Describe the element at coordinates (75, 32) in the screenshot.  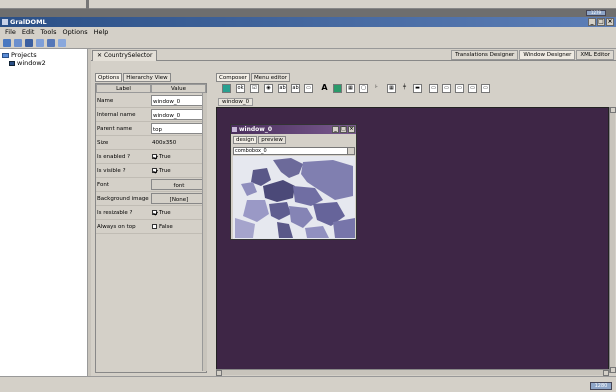
I see `menu-options: Options` at that location.